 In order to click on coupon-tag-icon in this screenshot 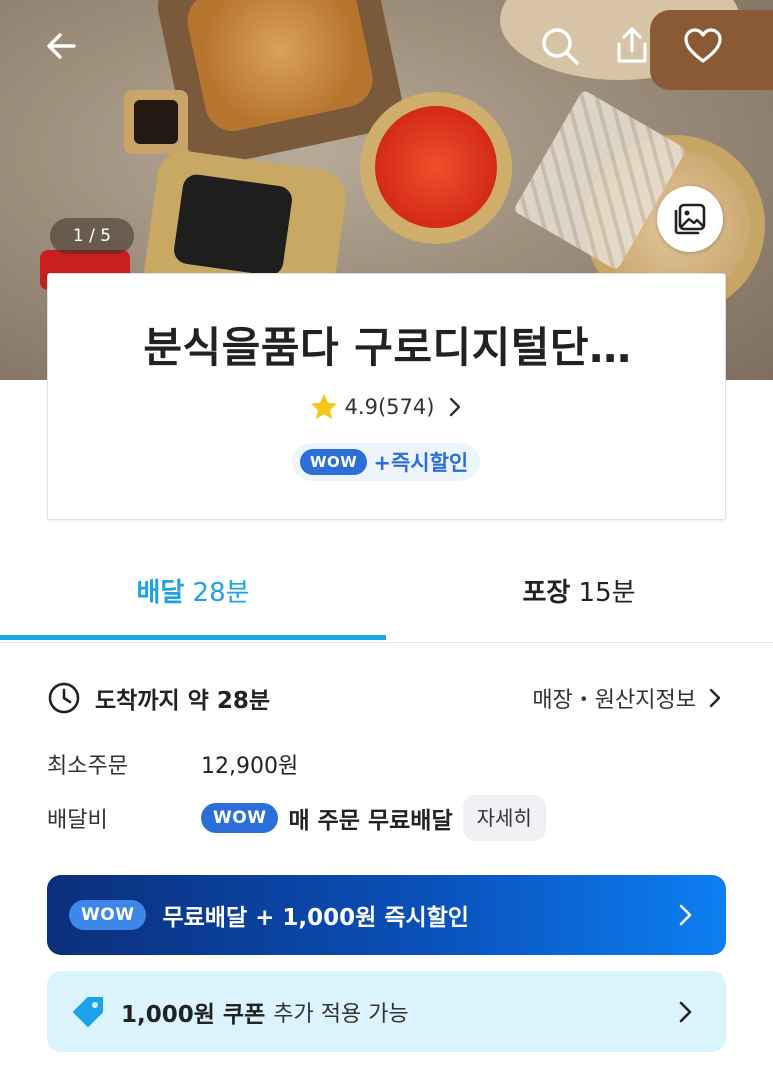, I will do `click(88, 1011)`.